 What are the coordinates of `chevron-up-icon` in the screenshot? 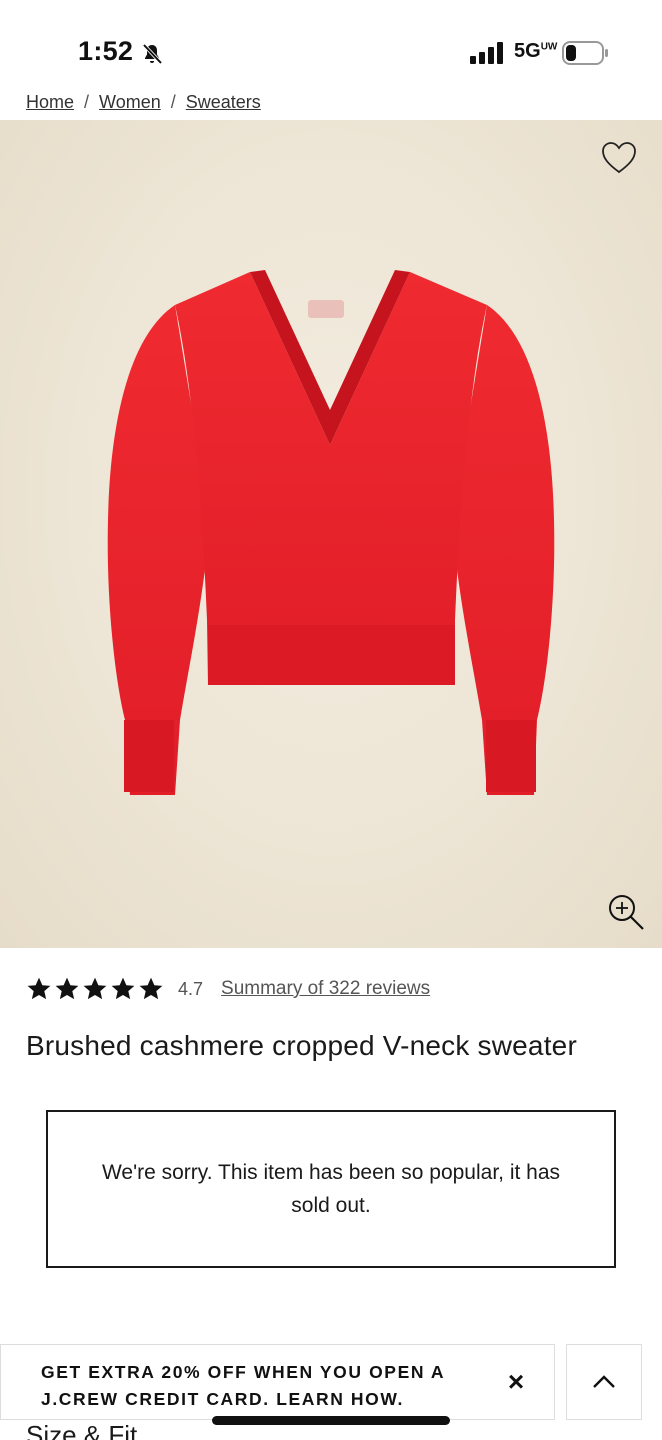 It's located at (604, 1381).